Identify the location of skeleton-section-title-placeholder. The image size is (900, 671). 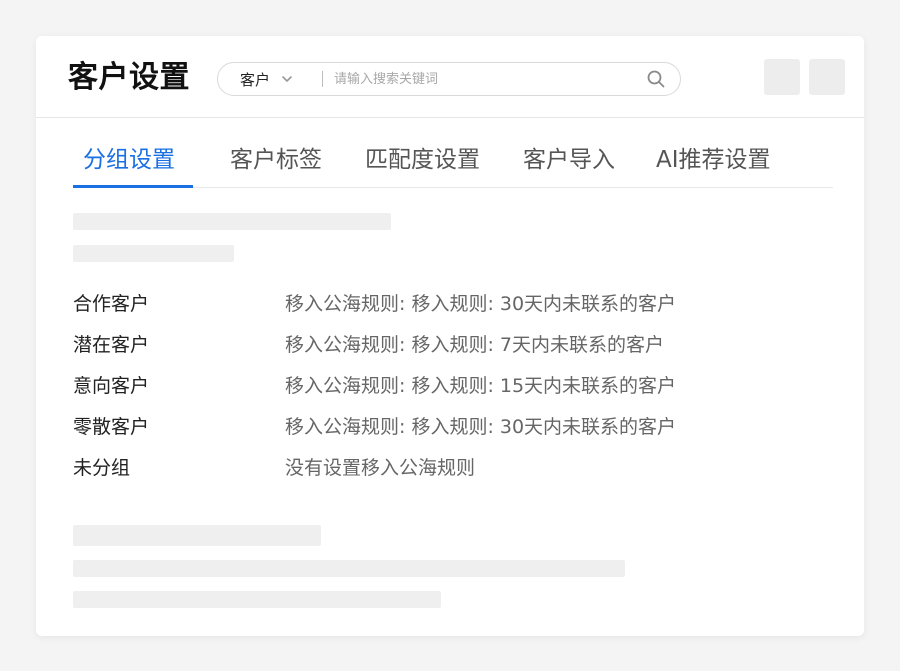
(197, 535).